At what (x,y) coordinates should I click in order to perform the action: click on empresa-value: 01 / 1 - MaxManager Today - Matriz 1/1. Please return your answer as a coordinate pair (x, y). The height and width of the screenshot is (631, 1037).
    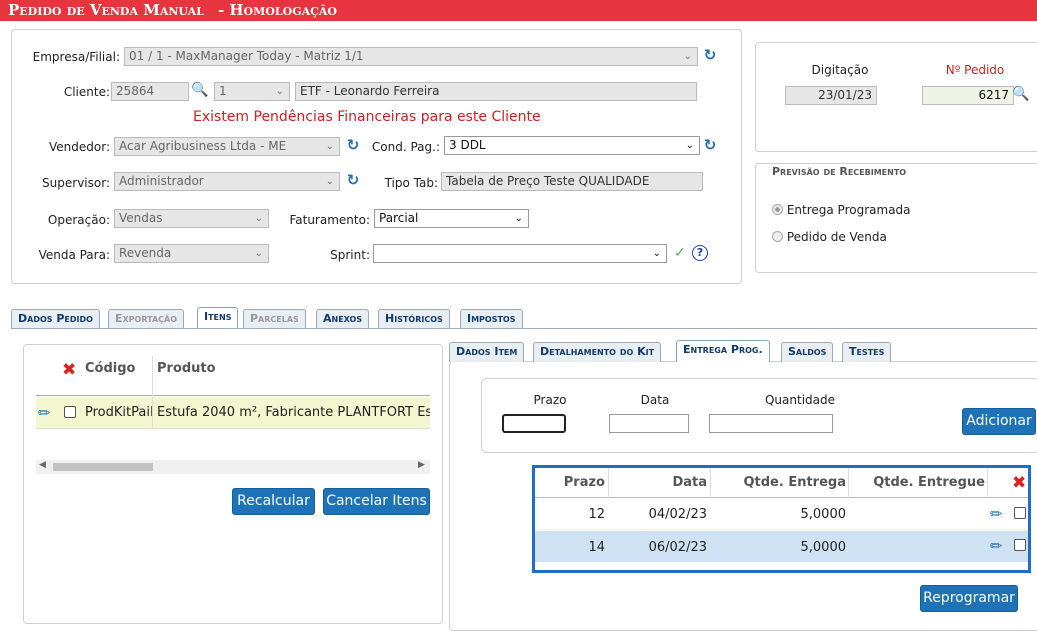
    Looking at the image, I should click on (246, 56).